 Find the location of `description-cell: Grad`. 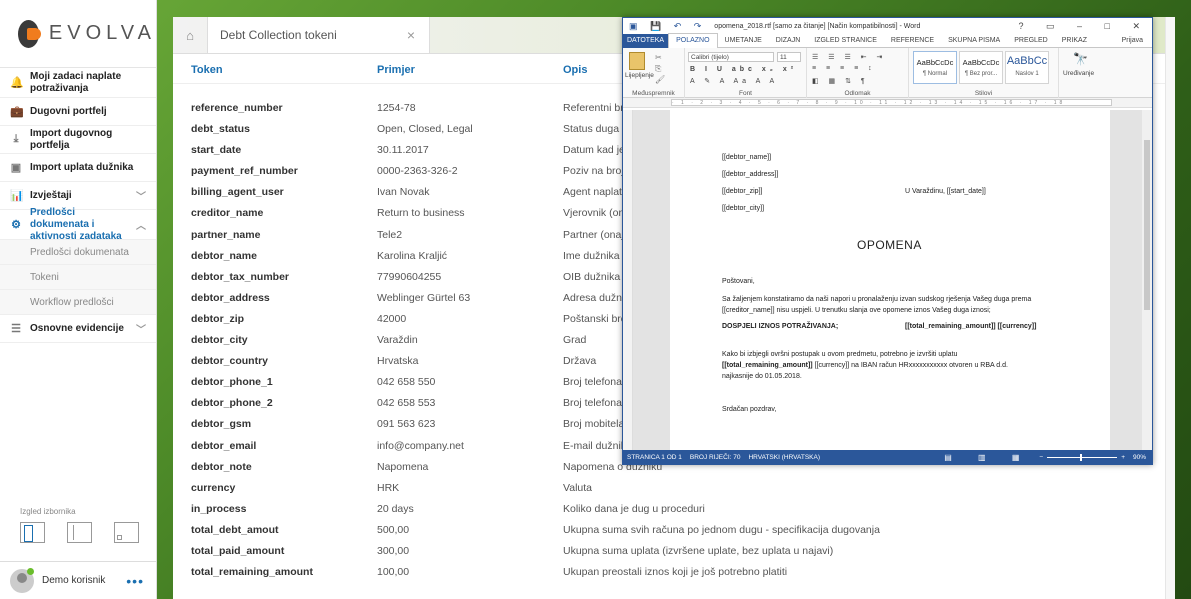

description-cell: Grad is located at coordinates (575, 340).